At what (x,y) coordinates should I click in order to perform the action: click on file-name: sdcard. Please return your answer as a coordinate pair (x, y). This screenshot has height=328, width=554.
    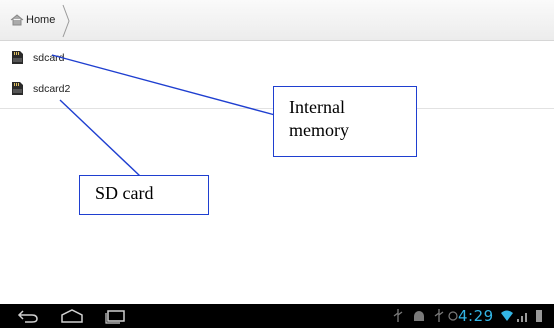
    Looking at the image, I should click on (49, 58).